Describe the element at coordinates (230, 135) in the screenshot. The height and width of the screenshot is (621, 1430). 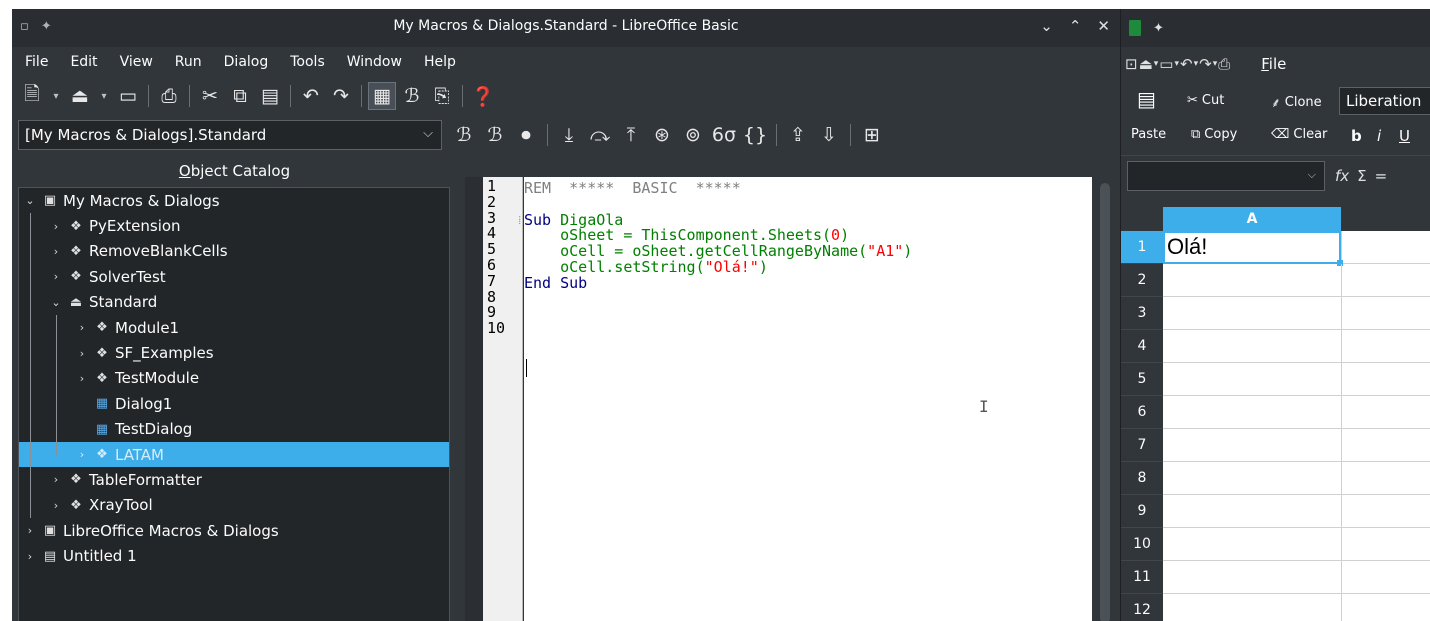
I see `library-select: [My Macros & Dialogs].Standard ⌵` at that location.